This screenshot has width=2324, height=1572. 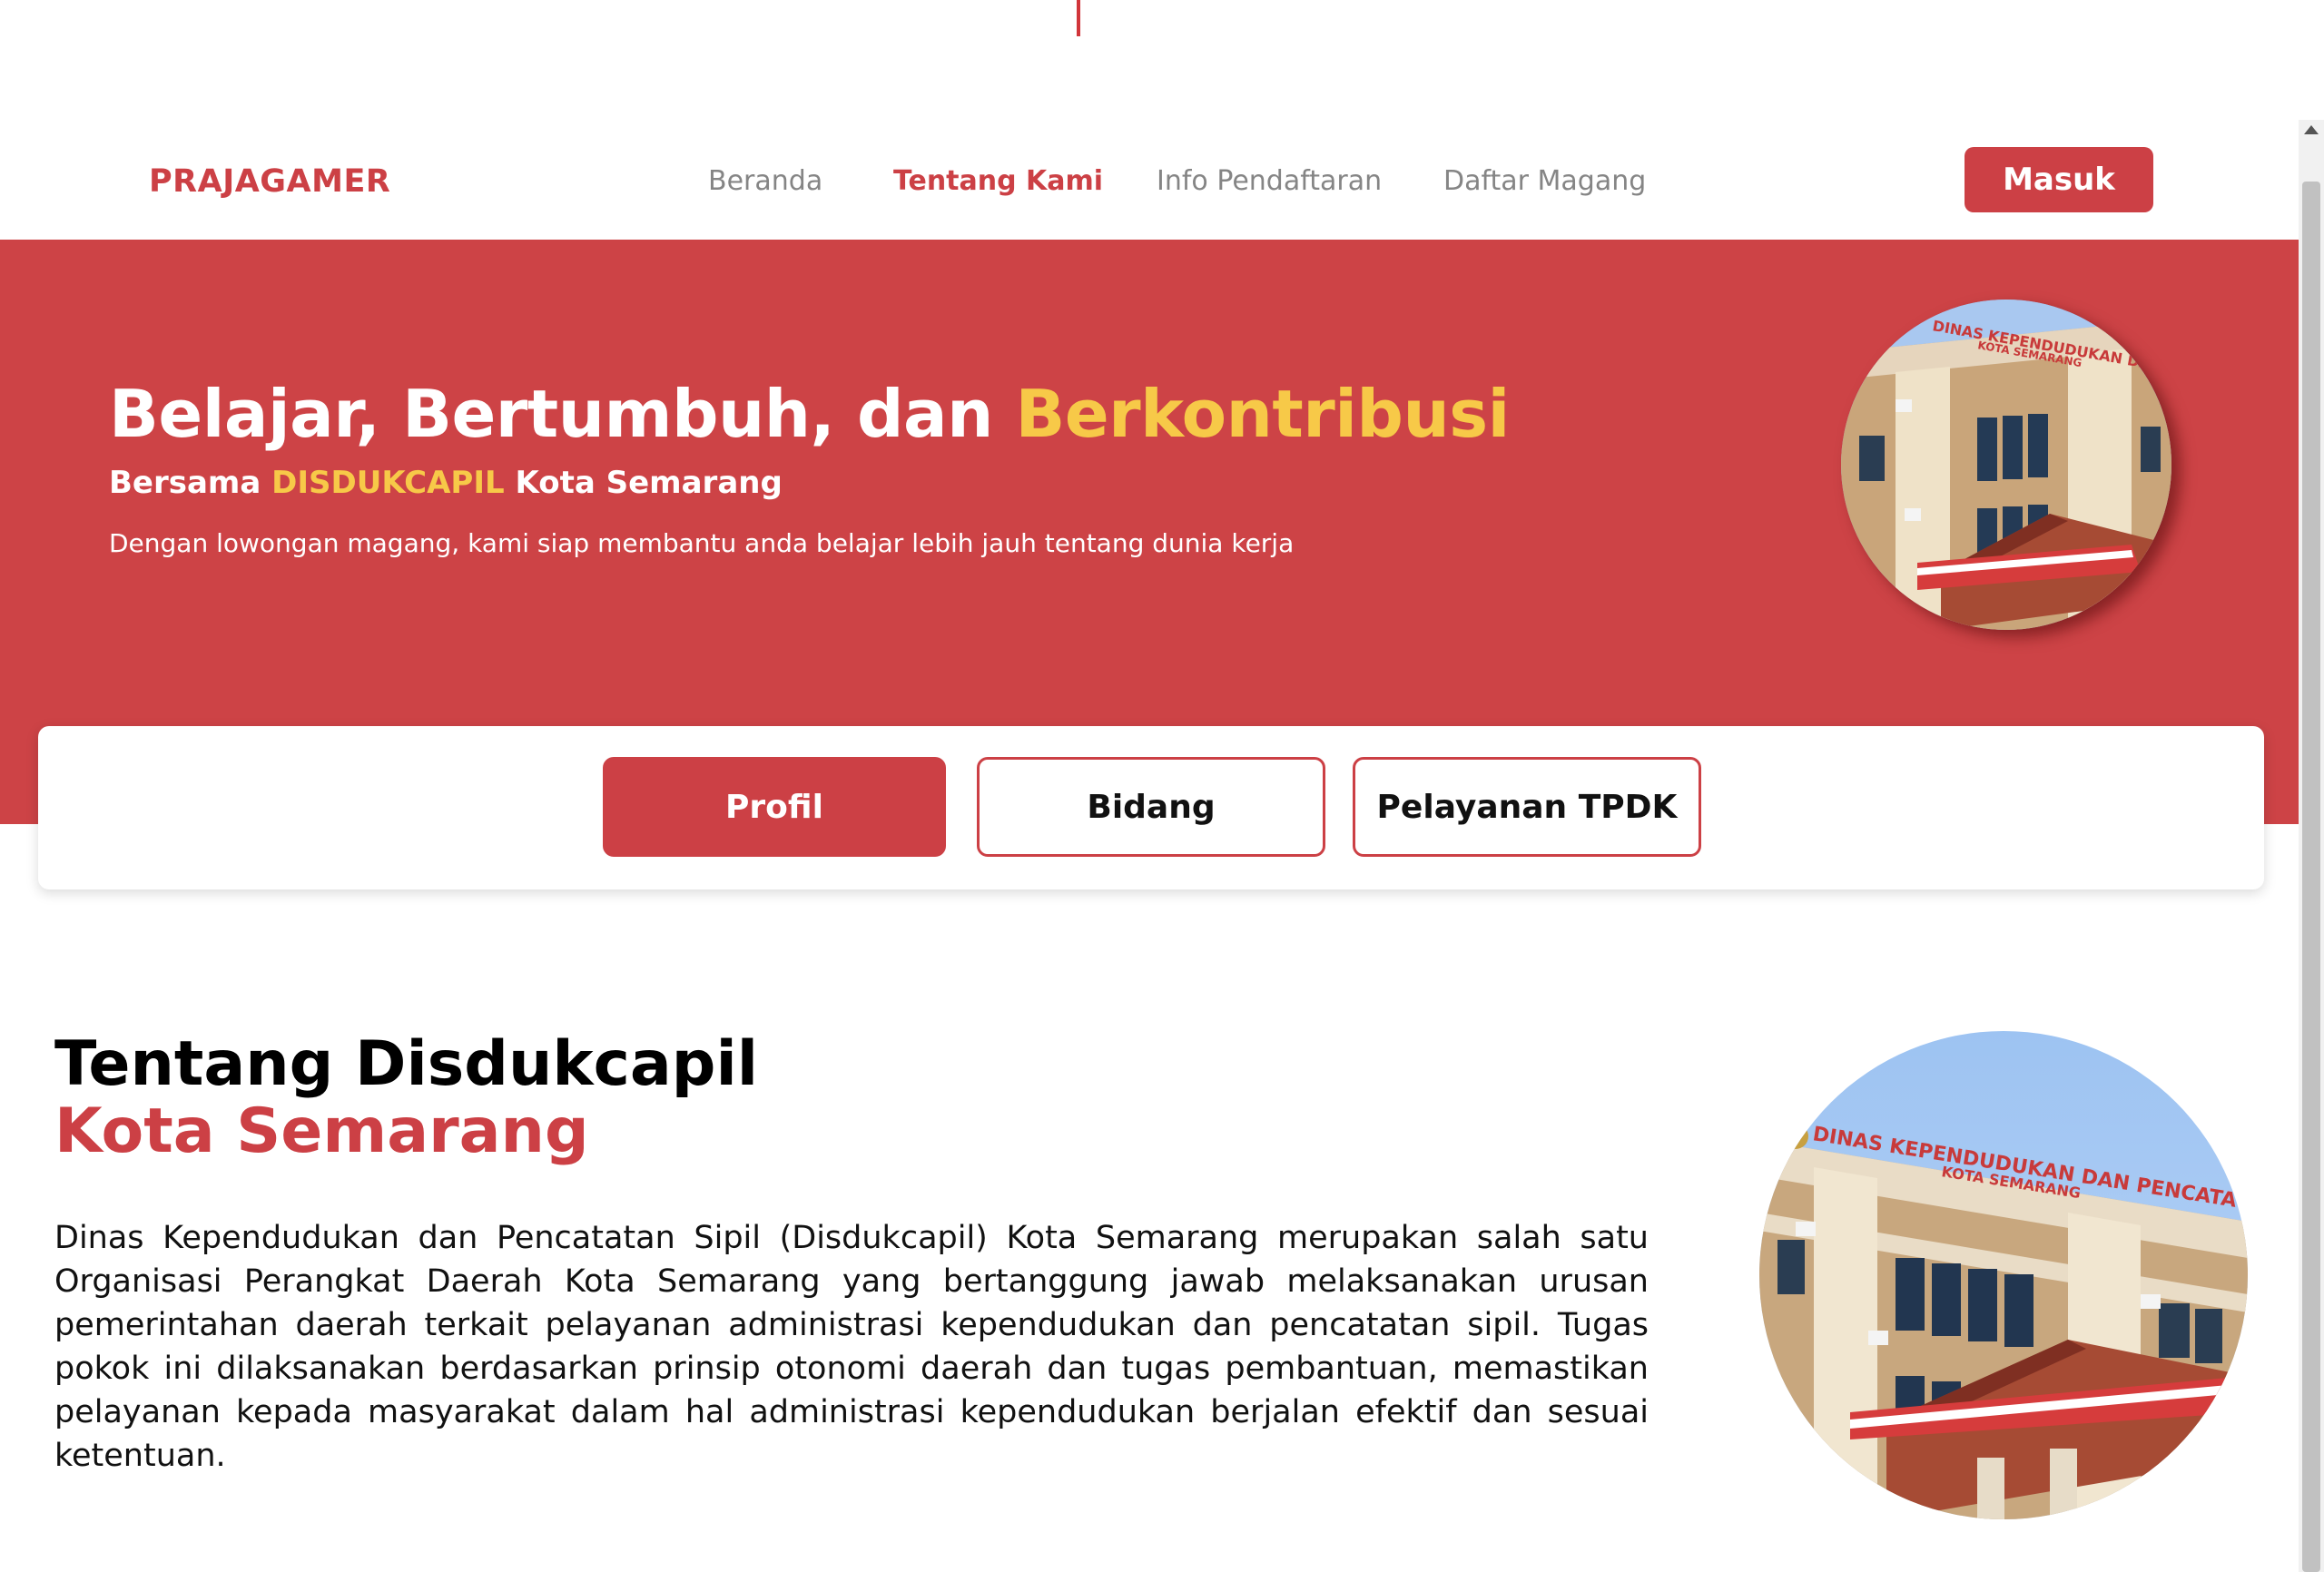 I want to click on tab-pelayanan-tpdk: Pelayanan TPDK, so click(x=1527, y=807).